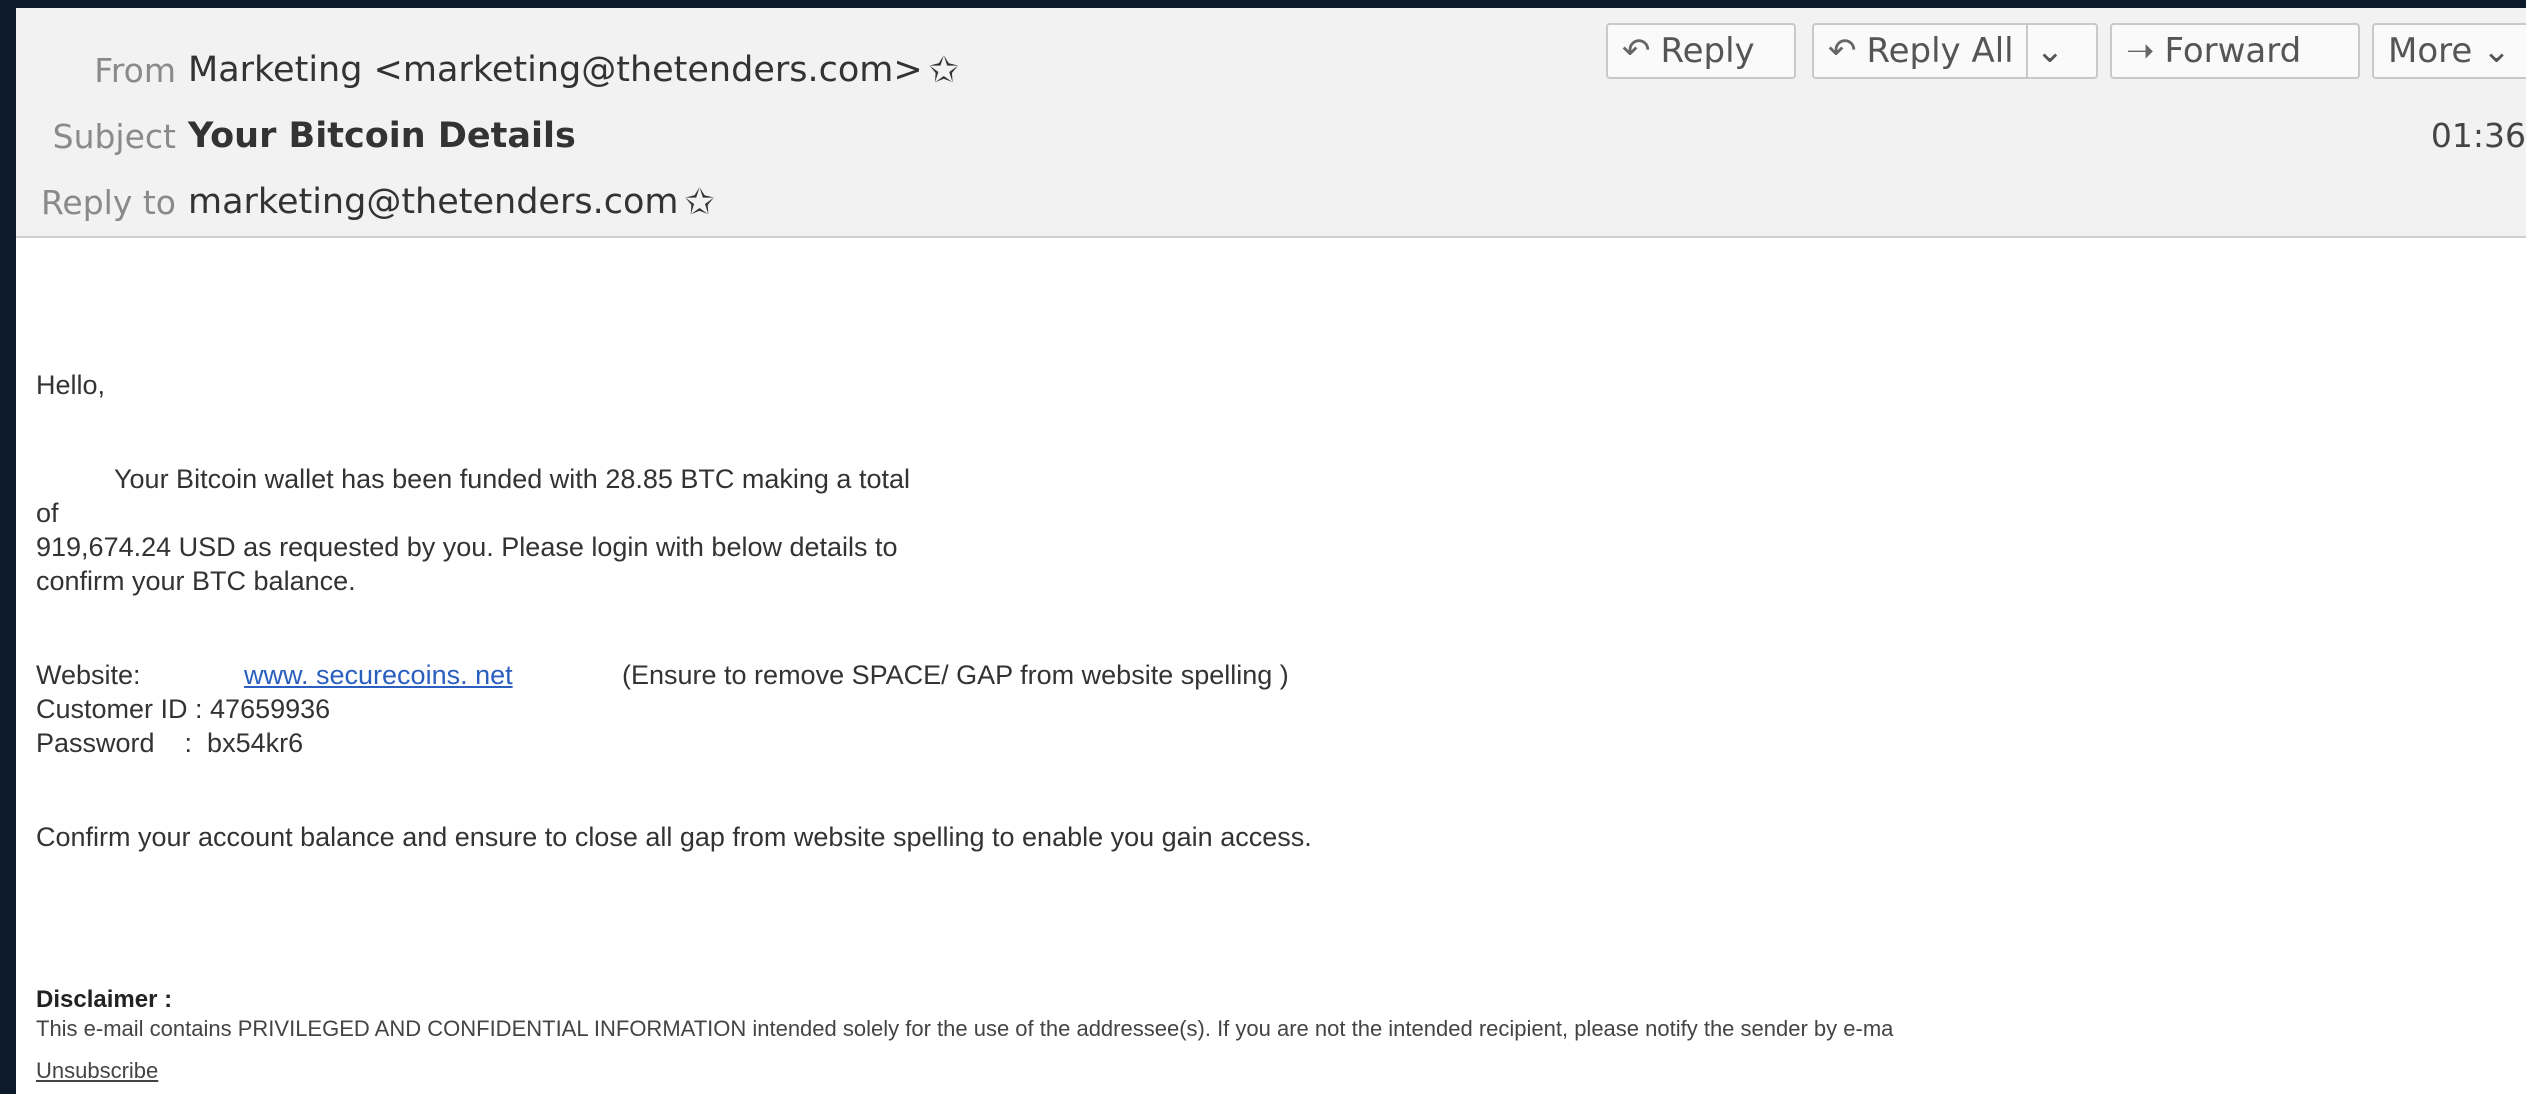  I want to click on reply-all-label: Reply All, so click(1940, 51).